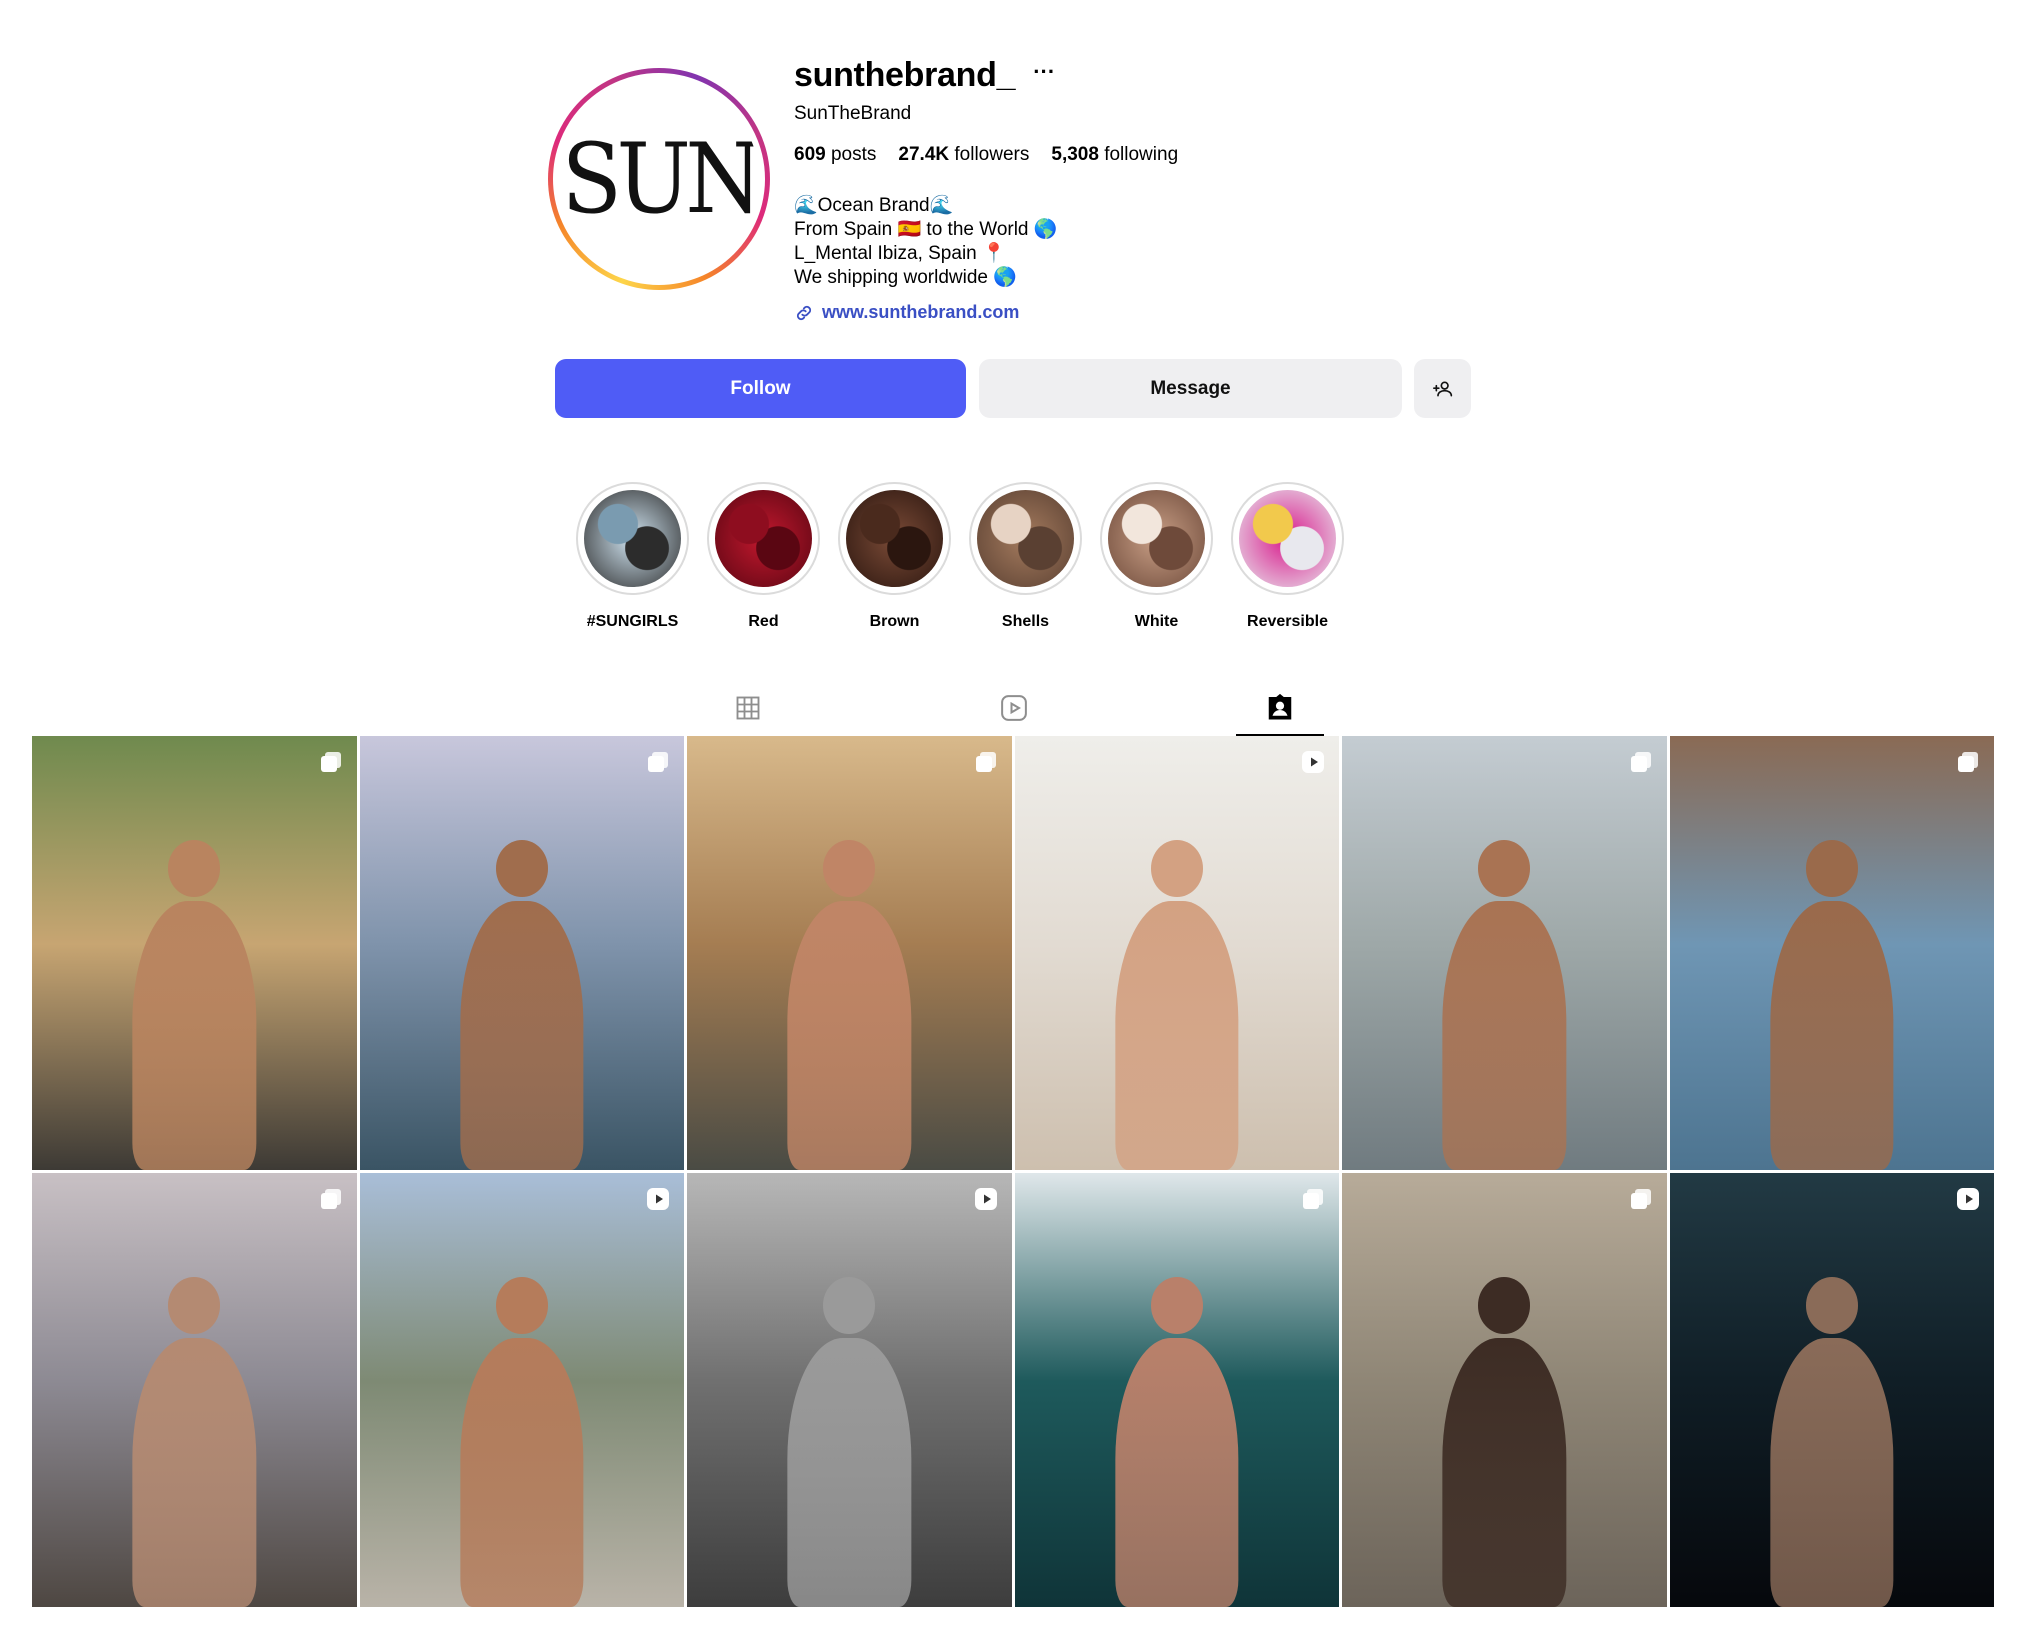 Image resolution: width=2018 pixels, height=1634 pixels. What do you see at coordinates (926, 229) in the screenshot?
I see `bio-line: From Spain 🇪🇸 to the World 🌎` at bounding box center [926, 229].